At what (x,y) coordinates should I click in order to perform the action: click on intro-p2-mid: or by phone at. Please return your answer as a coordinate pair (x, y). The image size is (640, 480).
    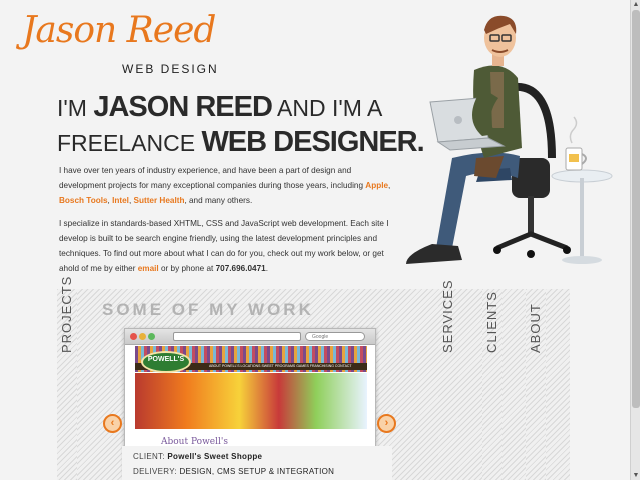
    Looking at the image, I should click on (187, 268).